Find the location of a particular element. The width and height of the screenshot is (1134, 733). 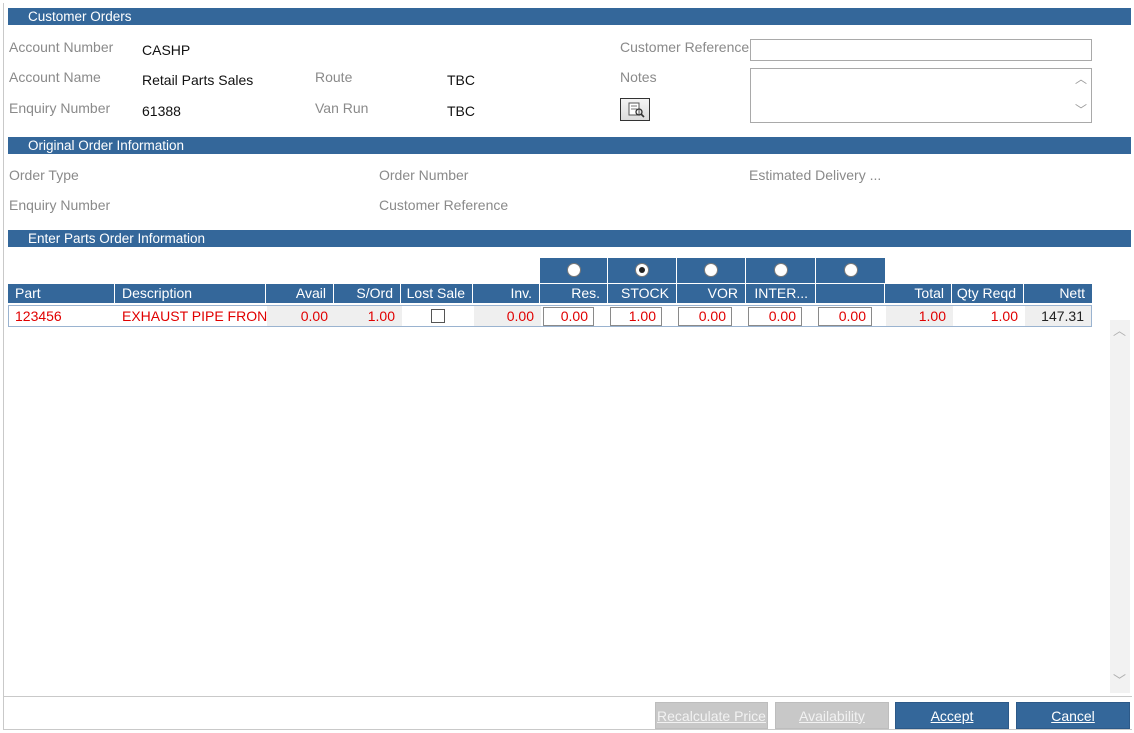

column-header-lost-sale: Lost Sale is located at coordinates (437, 293).